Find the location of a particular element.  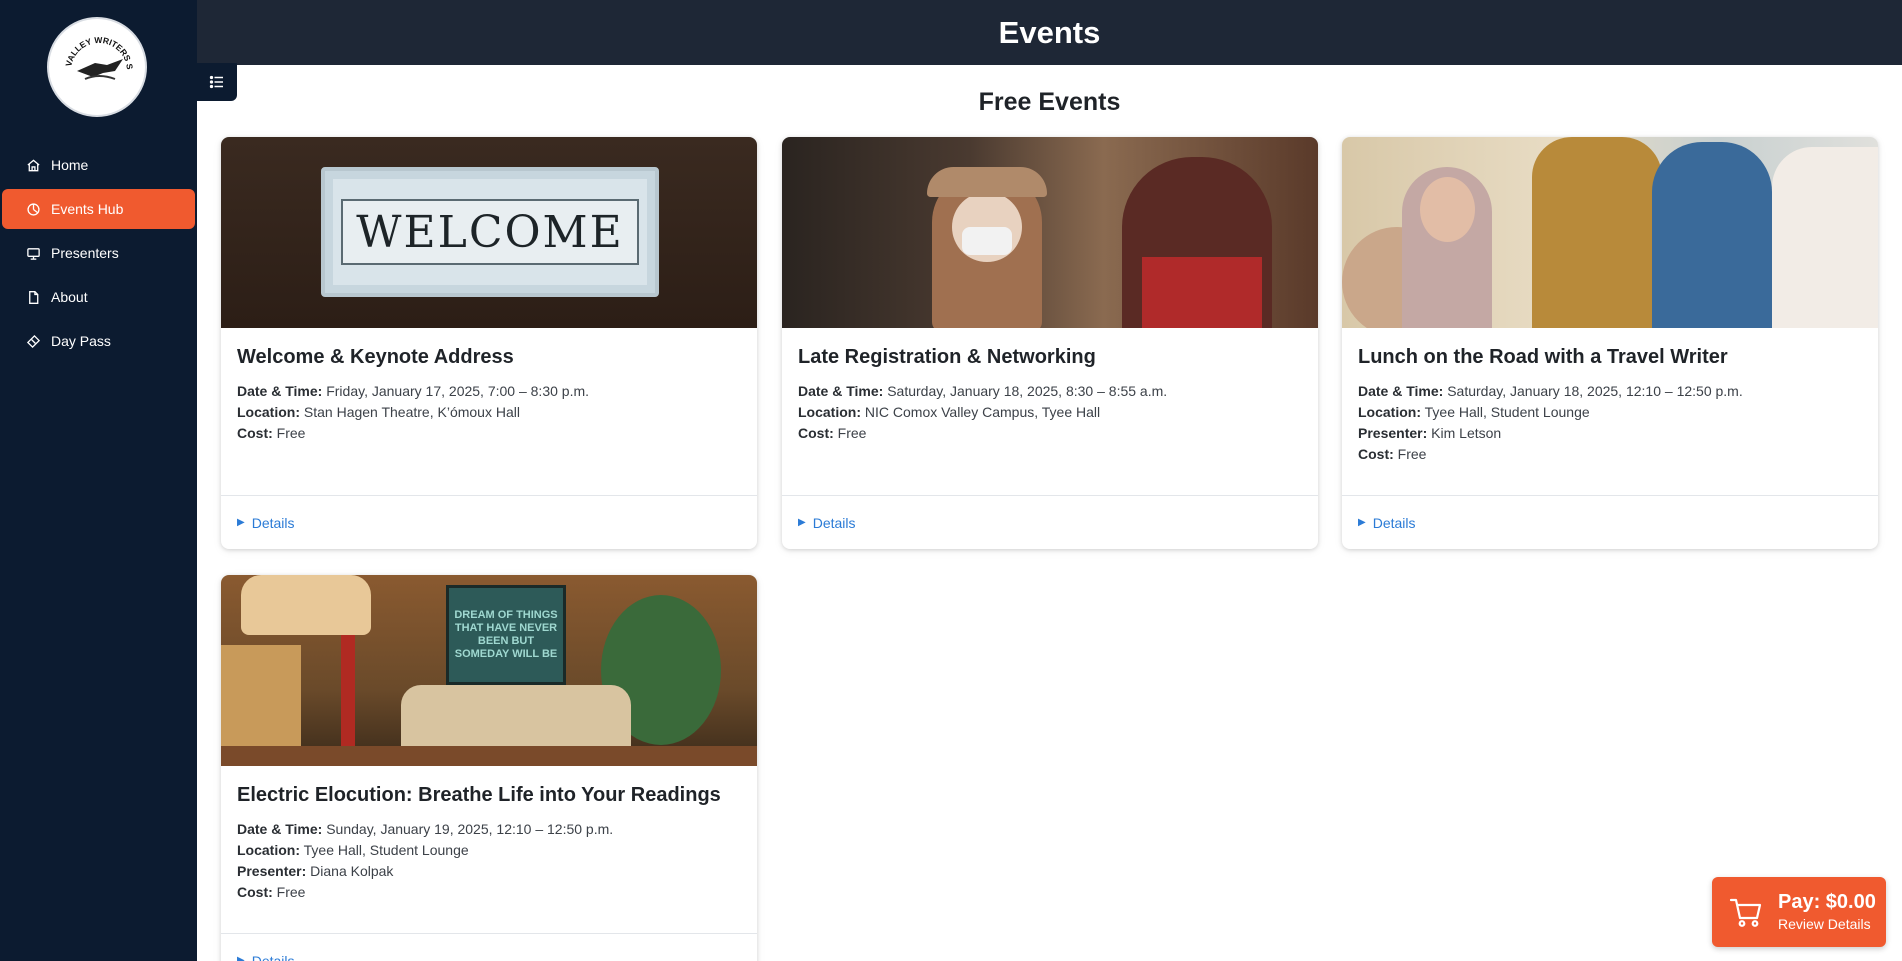

sidebar-item-label: About is located at coordinates (69, 297).